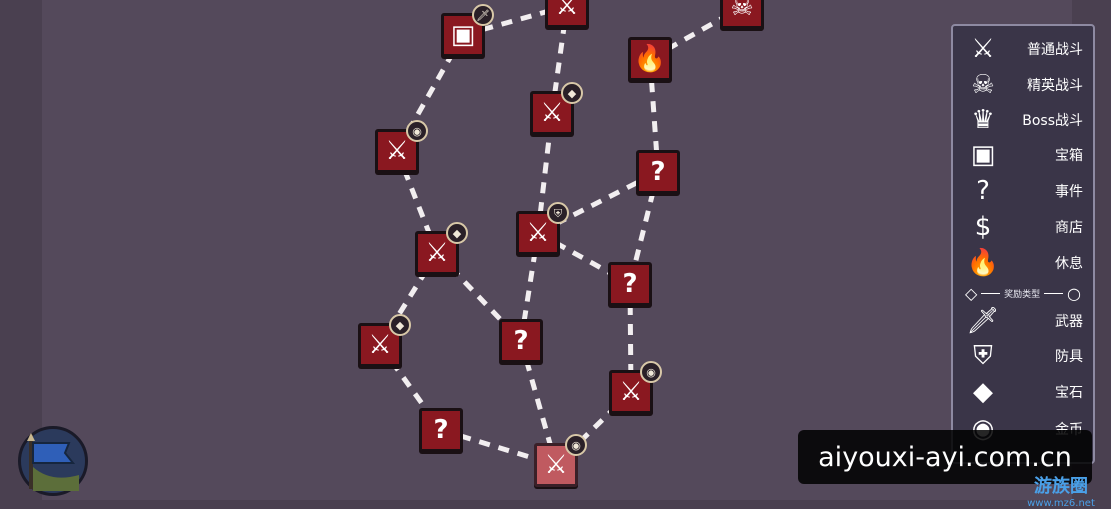  I want to click on battle-node: ⚔, so click(567, 14).